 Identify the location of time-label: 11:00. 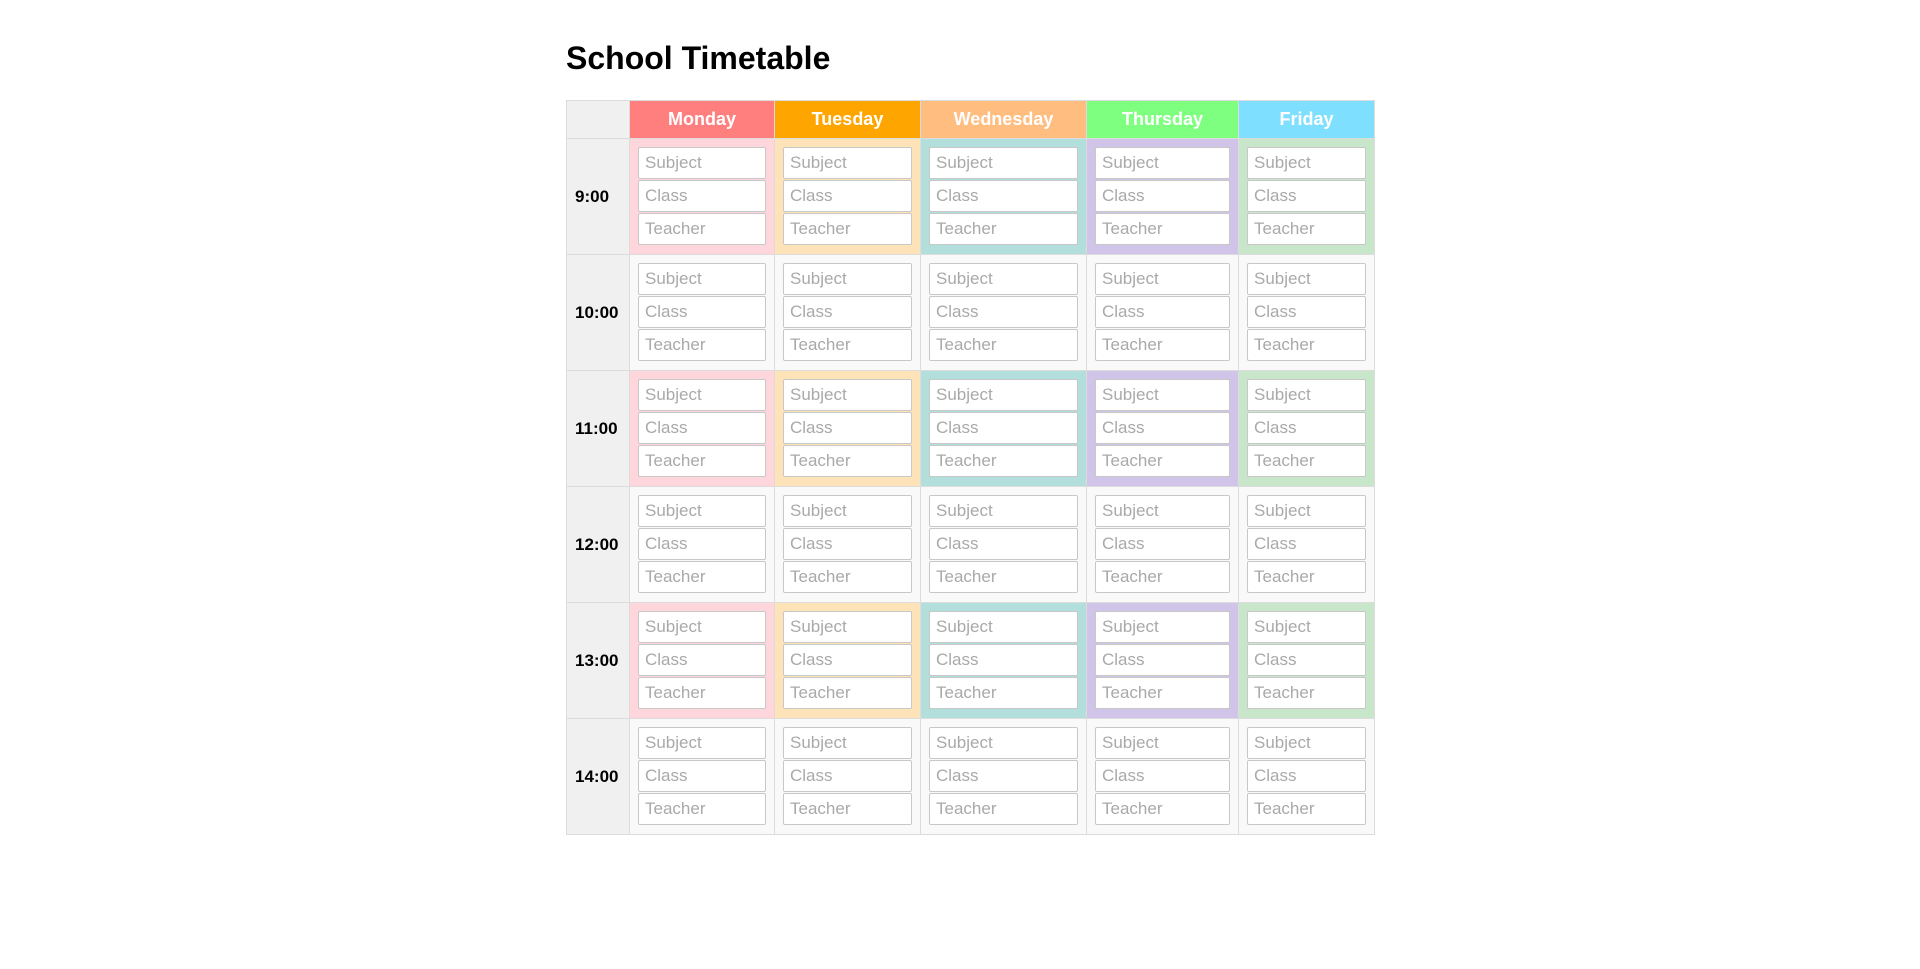
(598, 428).